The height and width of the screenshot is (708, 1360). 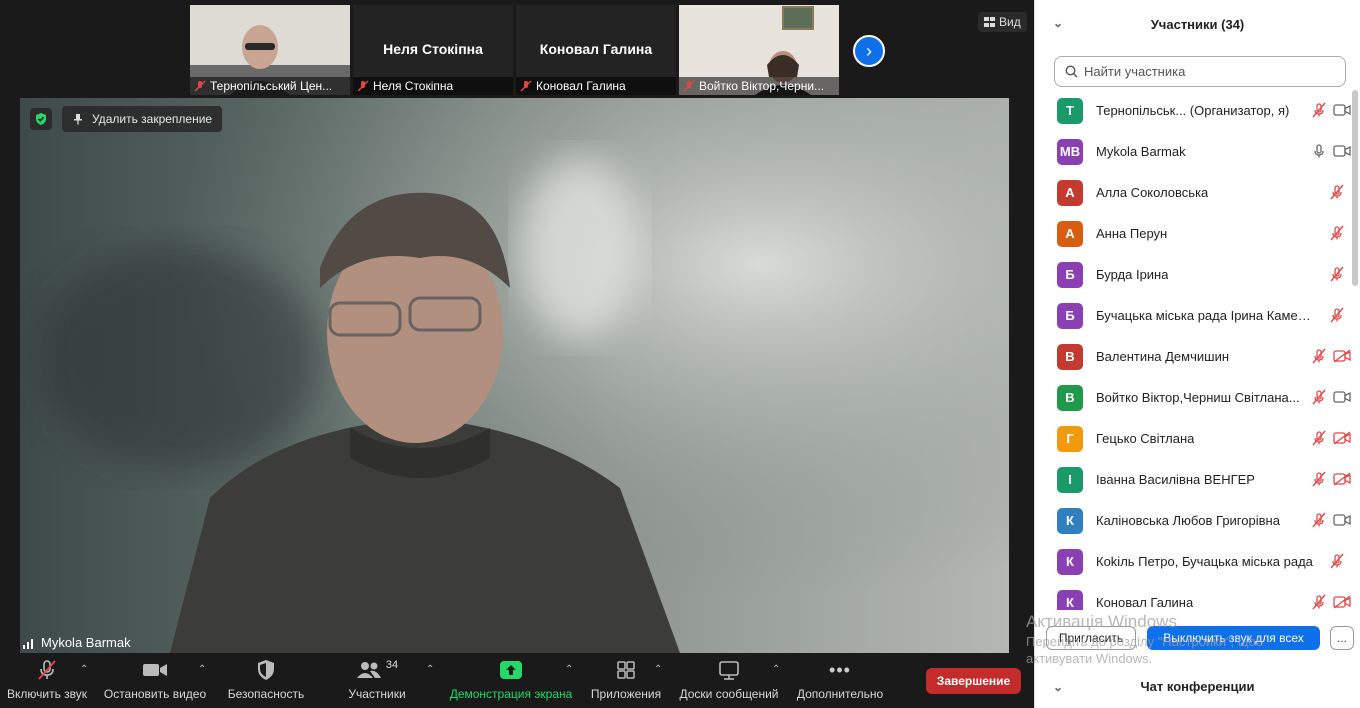 What do you see at coordinates (776, 669) in the screenshot?
I see `whiteboards-options-chevron-up-icon: ⌃` at bounding box center [776, 669].